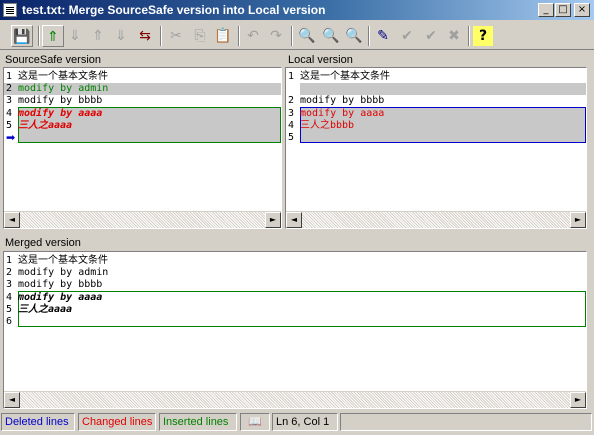 Image resolution: width=594 pixels, height=435 pixels. Describe the element at coordinates (117, 422) in the screenshot. I see `changed-lines-legend: Changed lines` at that location.